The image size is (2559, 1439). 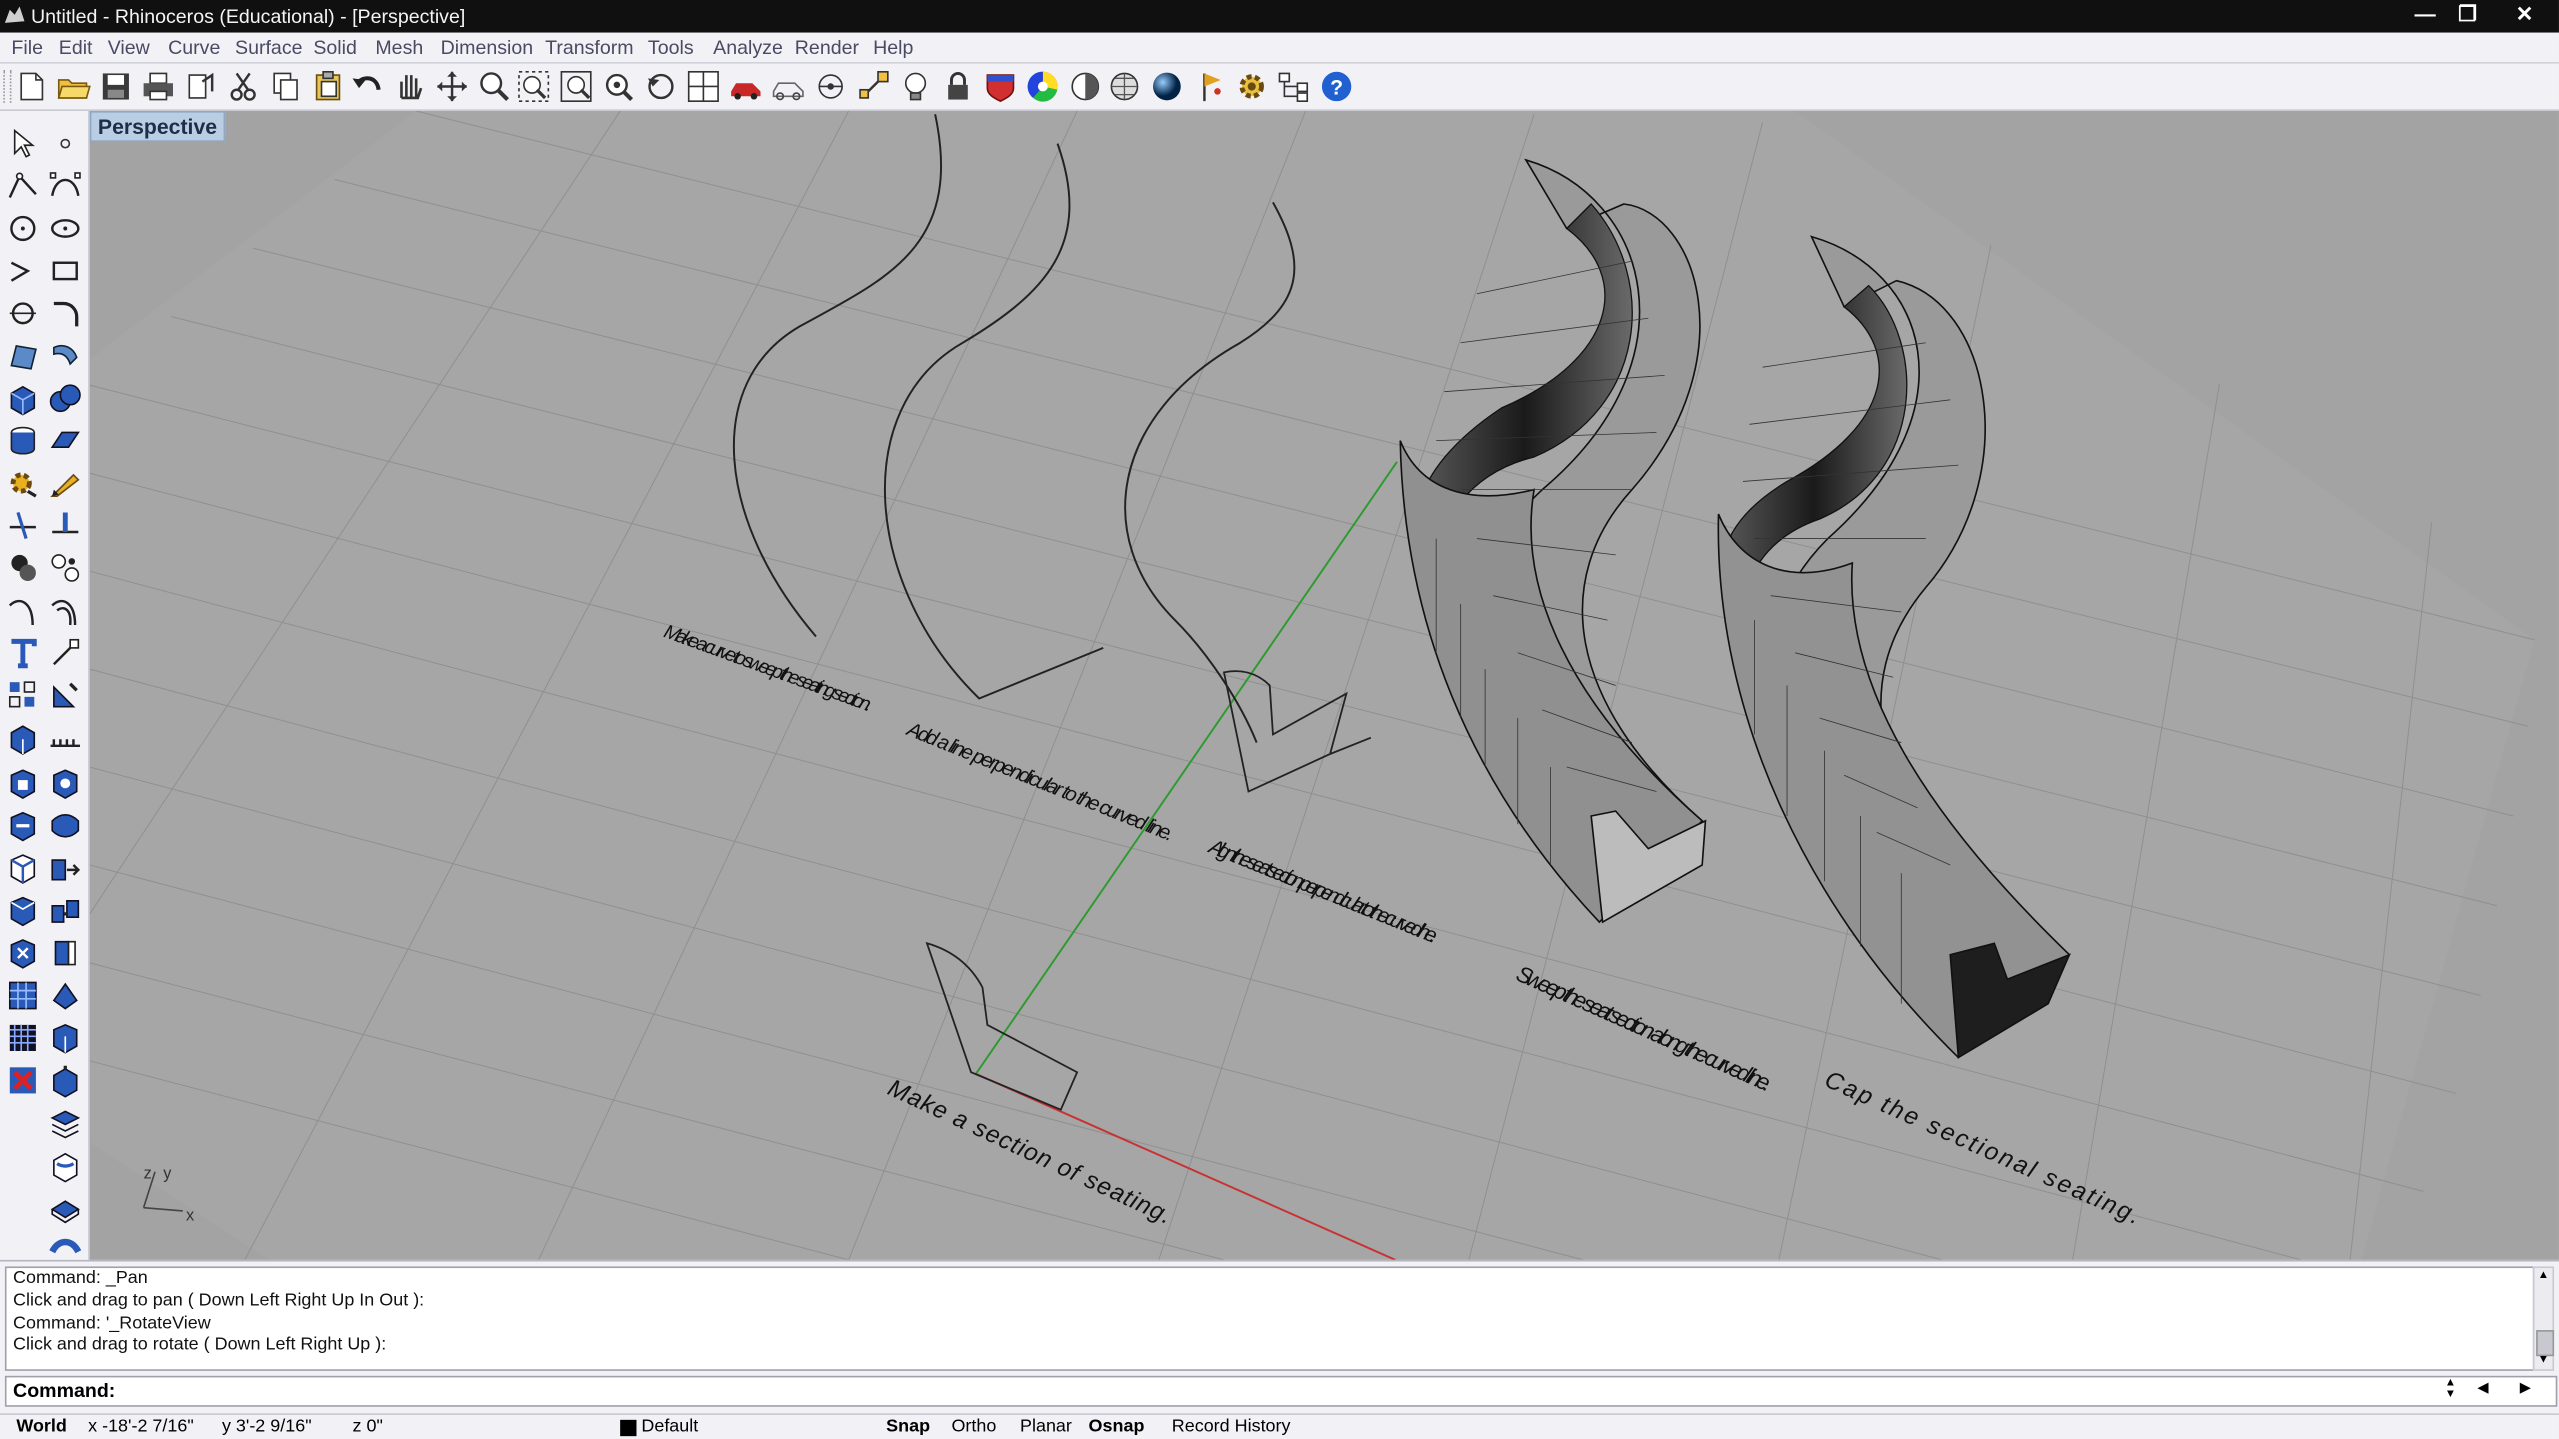 I want to click on command-input, so click(x=1276, y=1391).